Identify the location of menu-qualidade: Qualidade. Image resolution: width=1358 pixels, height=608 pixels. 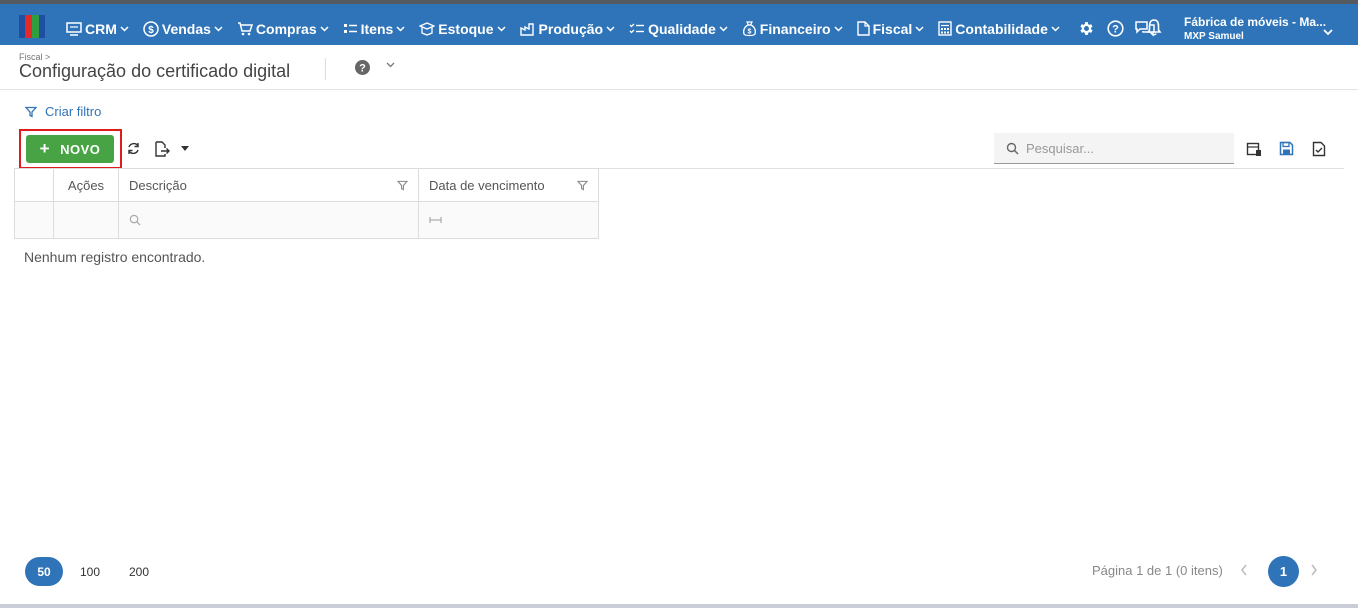
(680, 29).